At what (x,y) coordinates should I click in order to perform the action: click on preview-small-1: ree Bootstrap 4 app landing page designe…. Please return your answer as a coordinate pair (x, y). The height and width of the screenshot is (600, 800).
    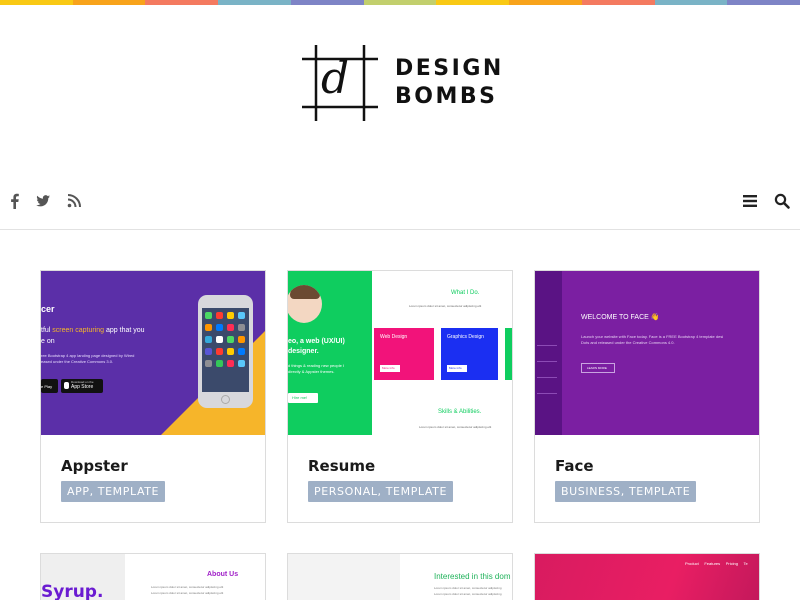
    Looking at the image, I should click on (88, 355).